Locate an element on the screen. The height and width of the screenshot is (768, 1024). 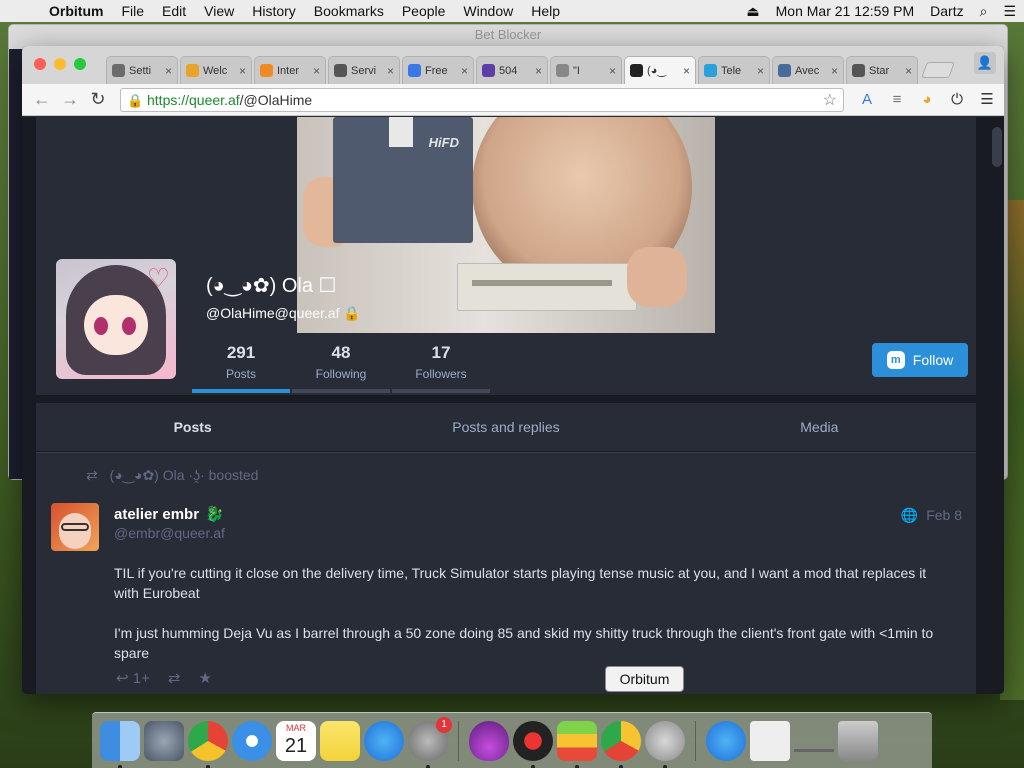
zoom-window-button is located at coordinates (80, 64).